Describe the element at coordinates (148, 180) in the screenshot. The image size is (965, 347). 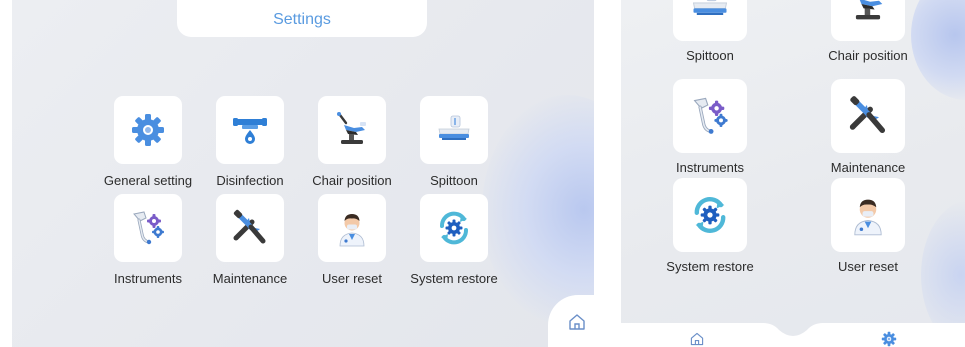
I see `general-setting-label: General setting` at that location.